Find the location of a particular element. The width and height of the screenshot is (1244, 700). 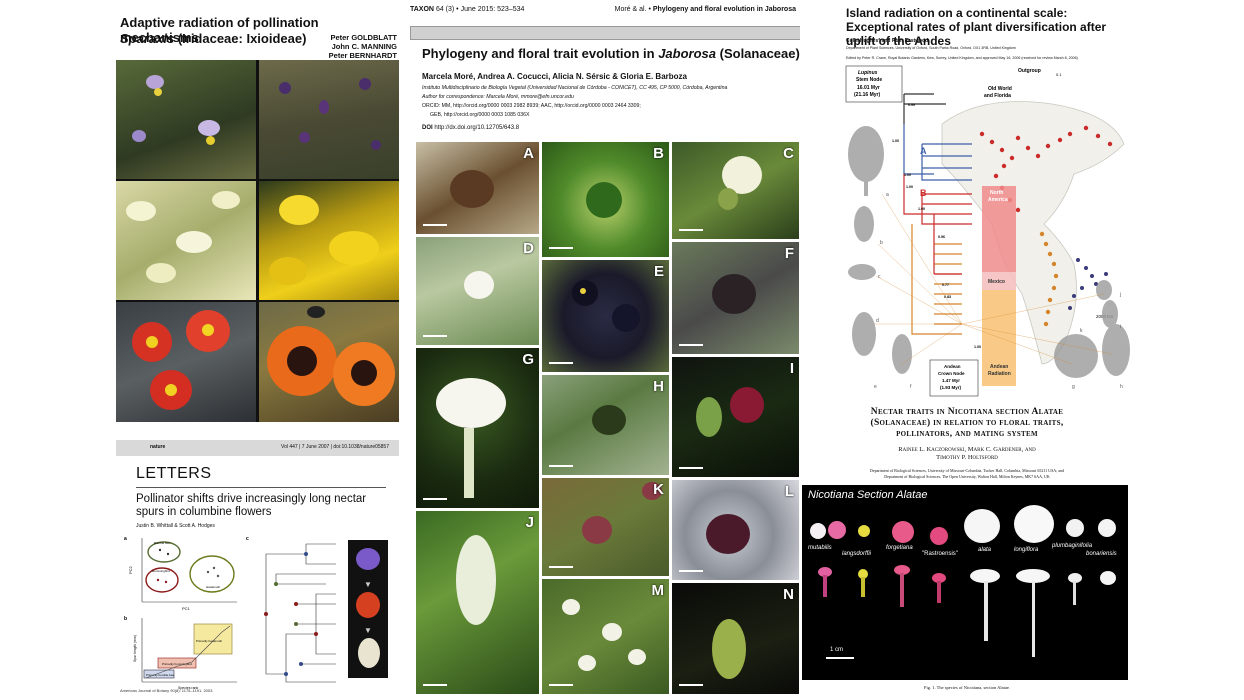

pca-label-b: b is located at coordinates (125, 619).